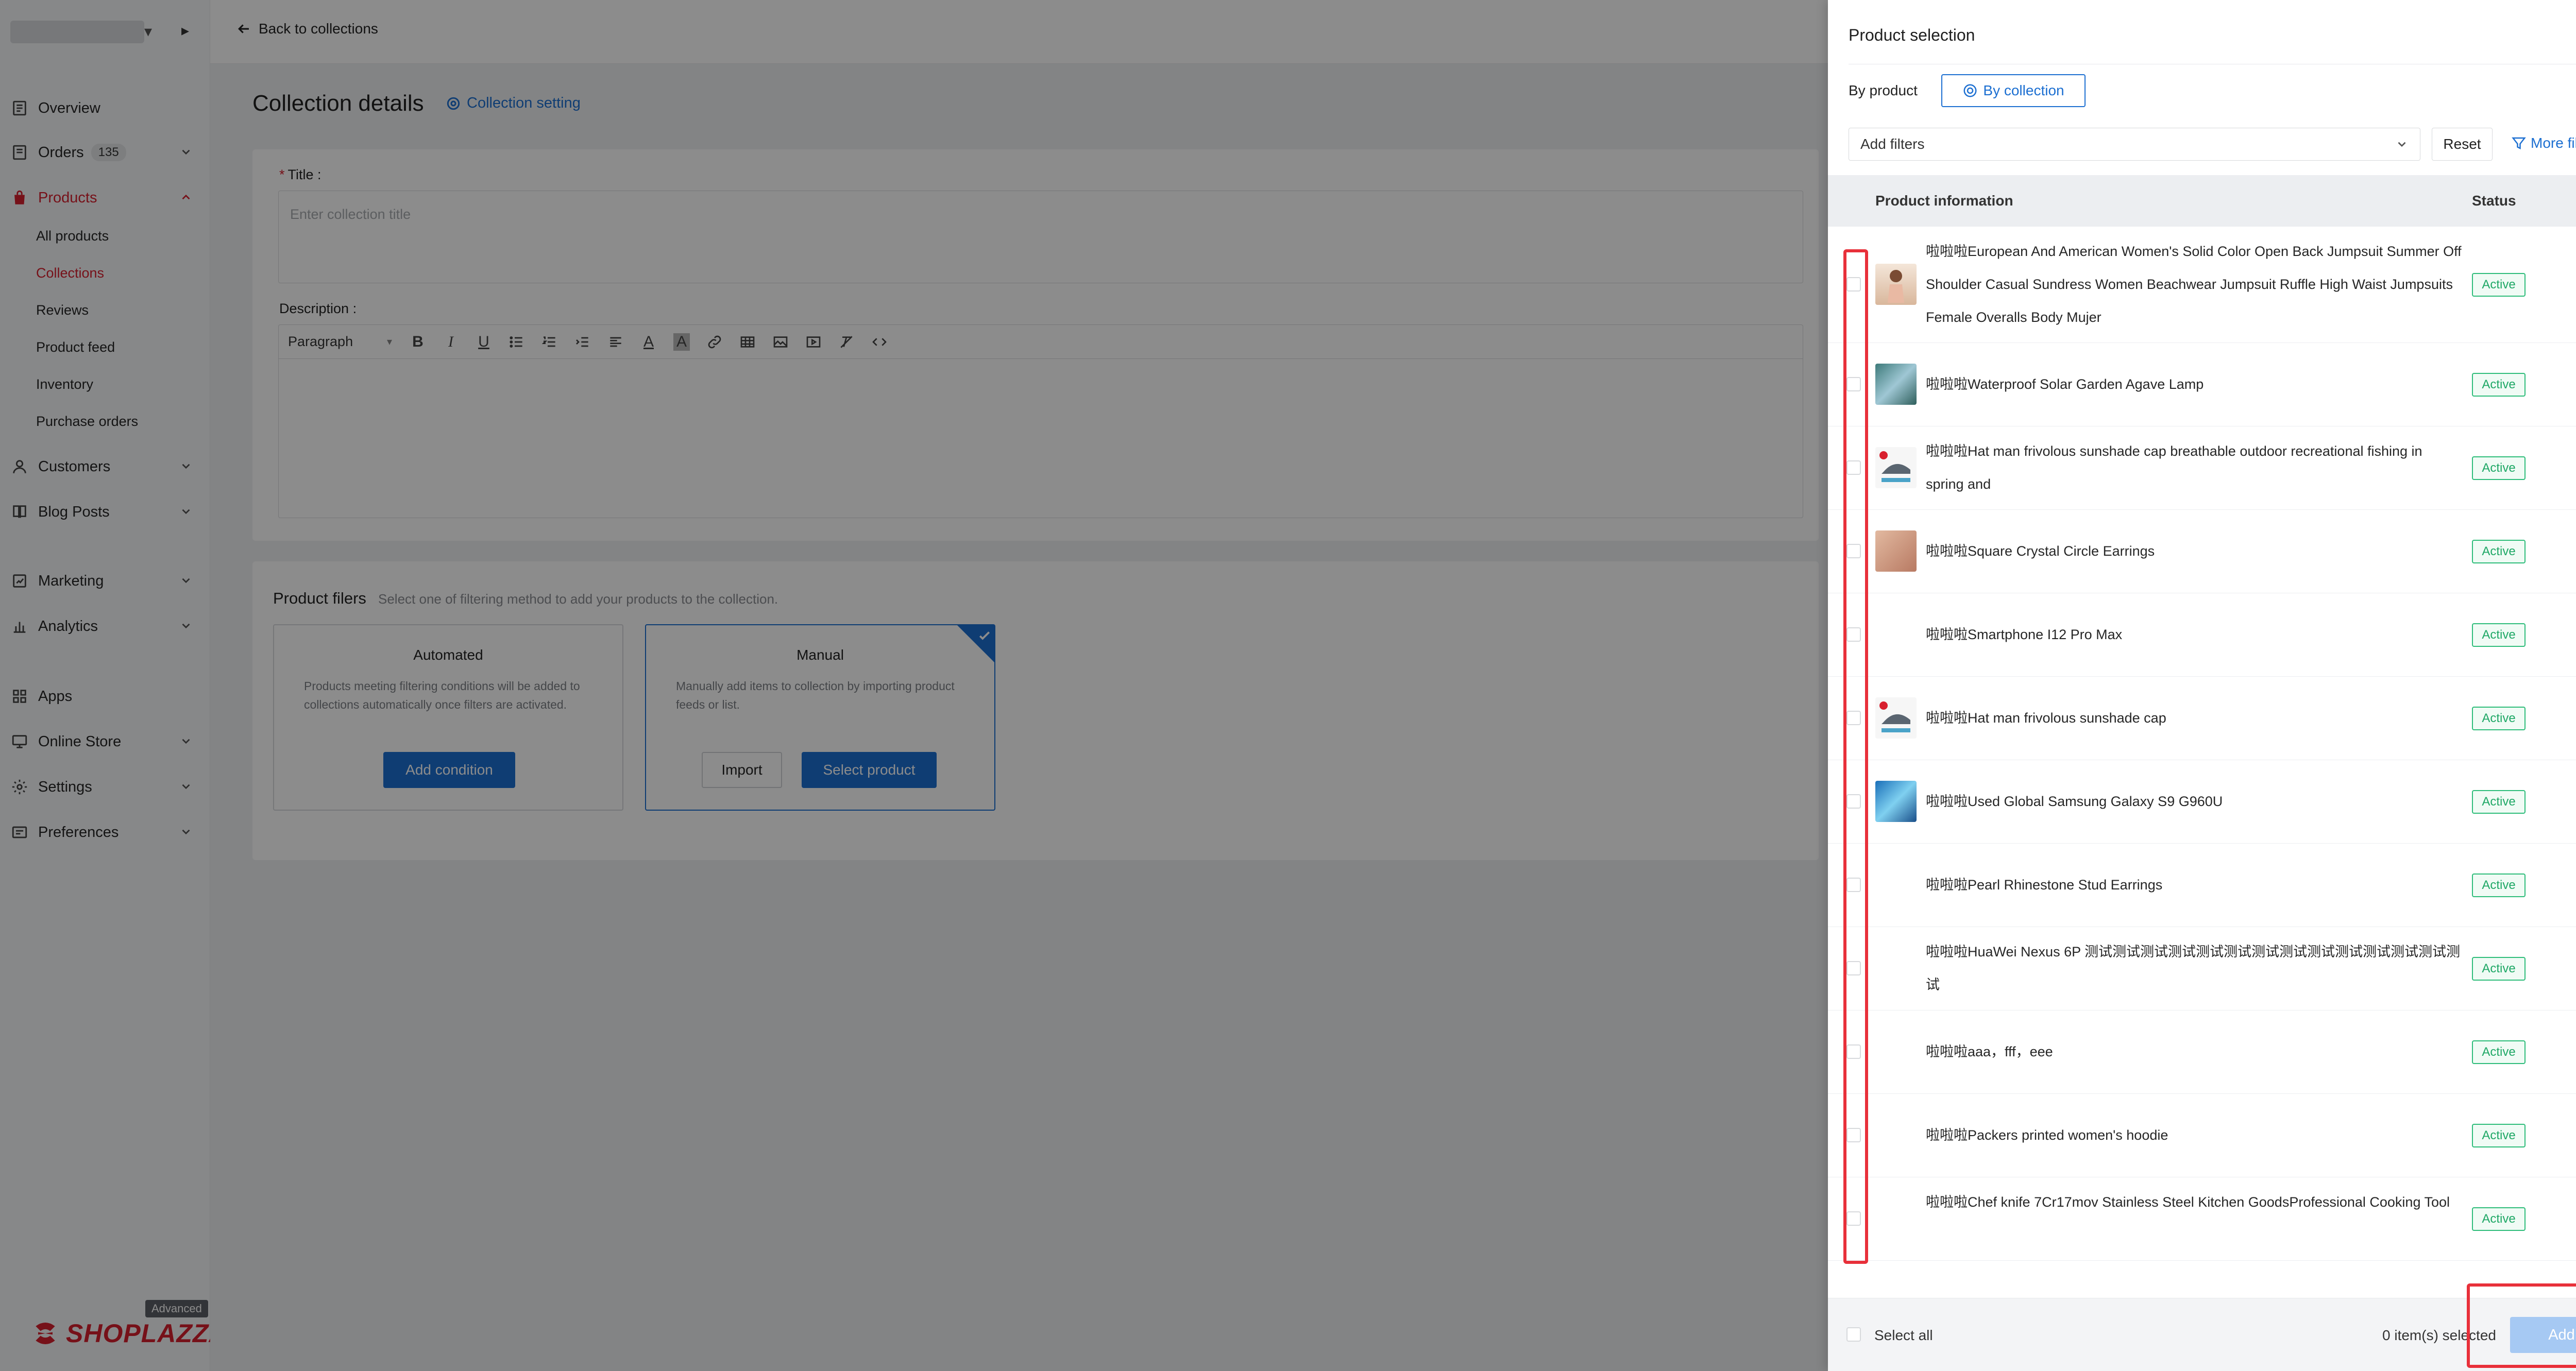 Image resolution: width=2576 pixels, height=1371 pixels. What do you see at coordinates (1853, 1334) in the screenshot?
I see `select-all-checkbox` at bounding box center [1853, 1334].